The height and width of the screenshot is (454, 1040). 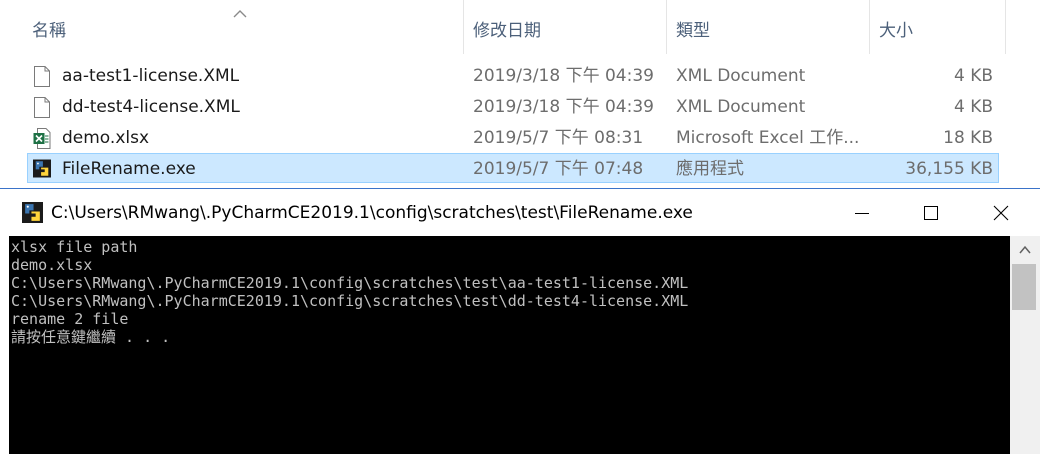 What do you see at coordinates (74, 247) in the screenshot?
I see `console-line: xlsx file path` at bounding box center [74, 247].